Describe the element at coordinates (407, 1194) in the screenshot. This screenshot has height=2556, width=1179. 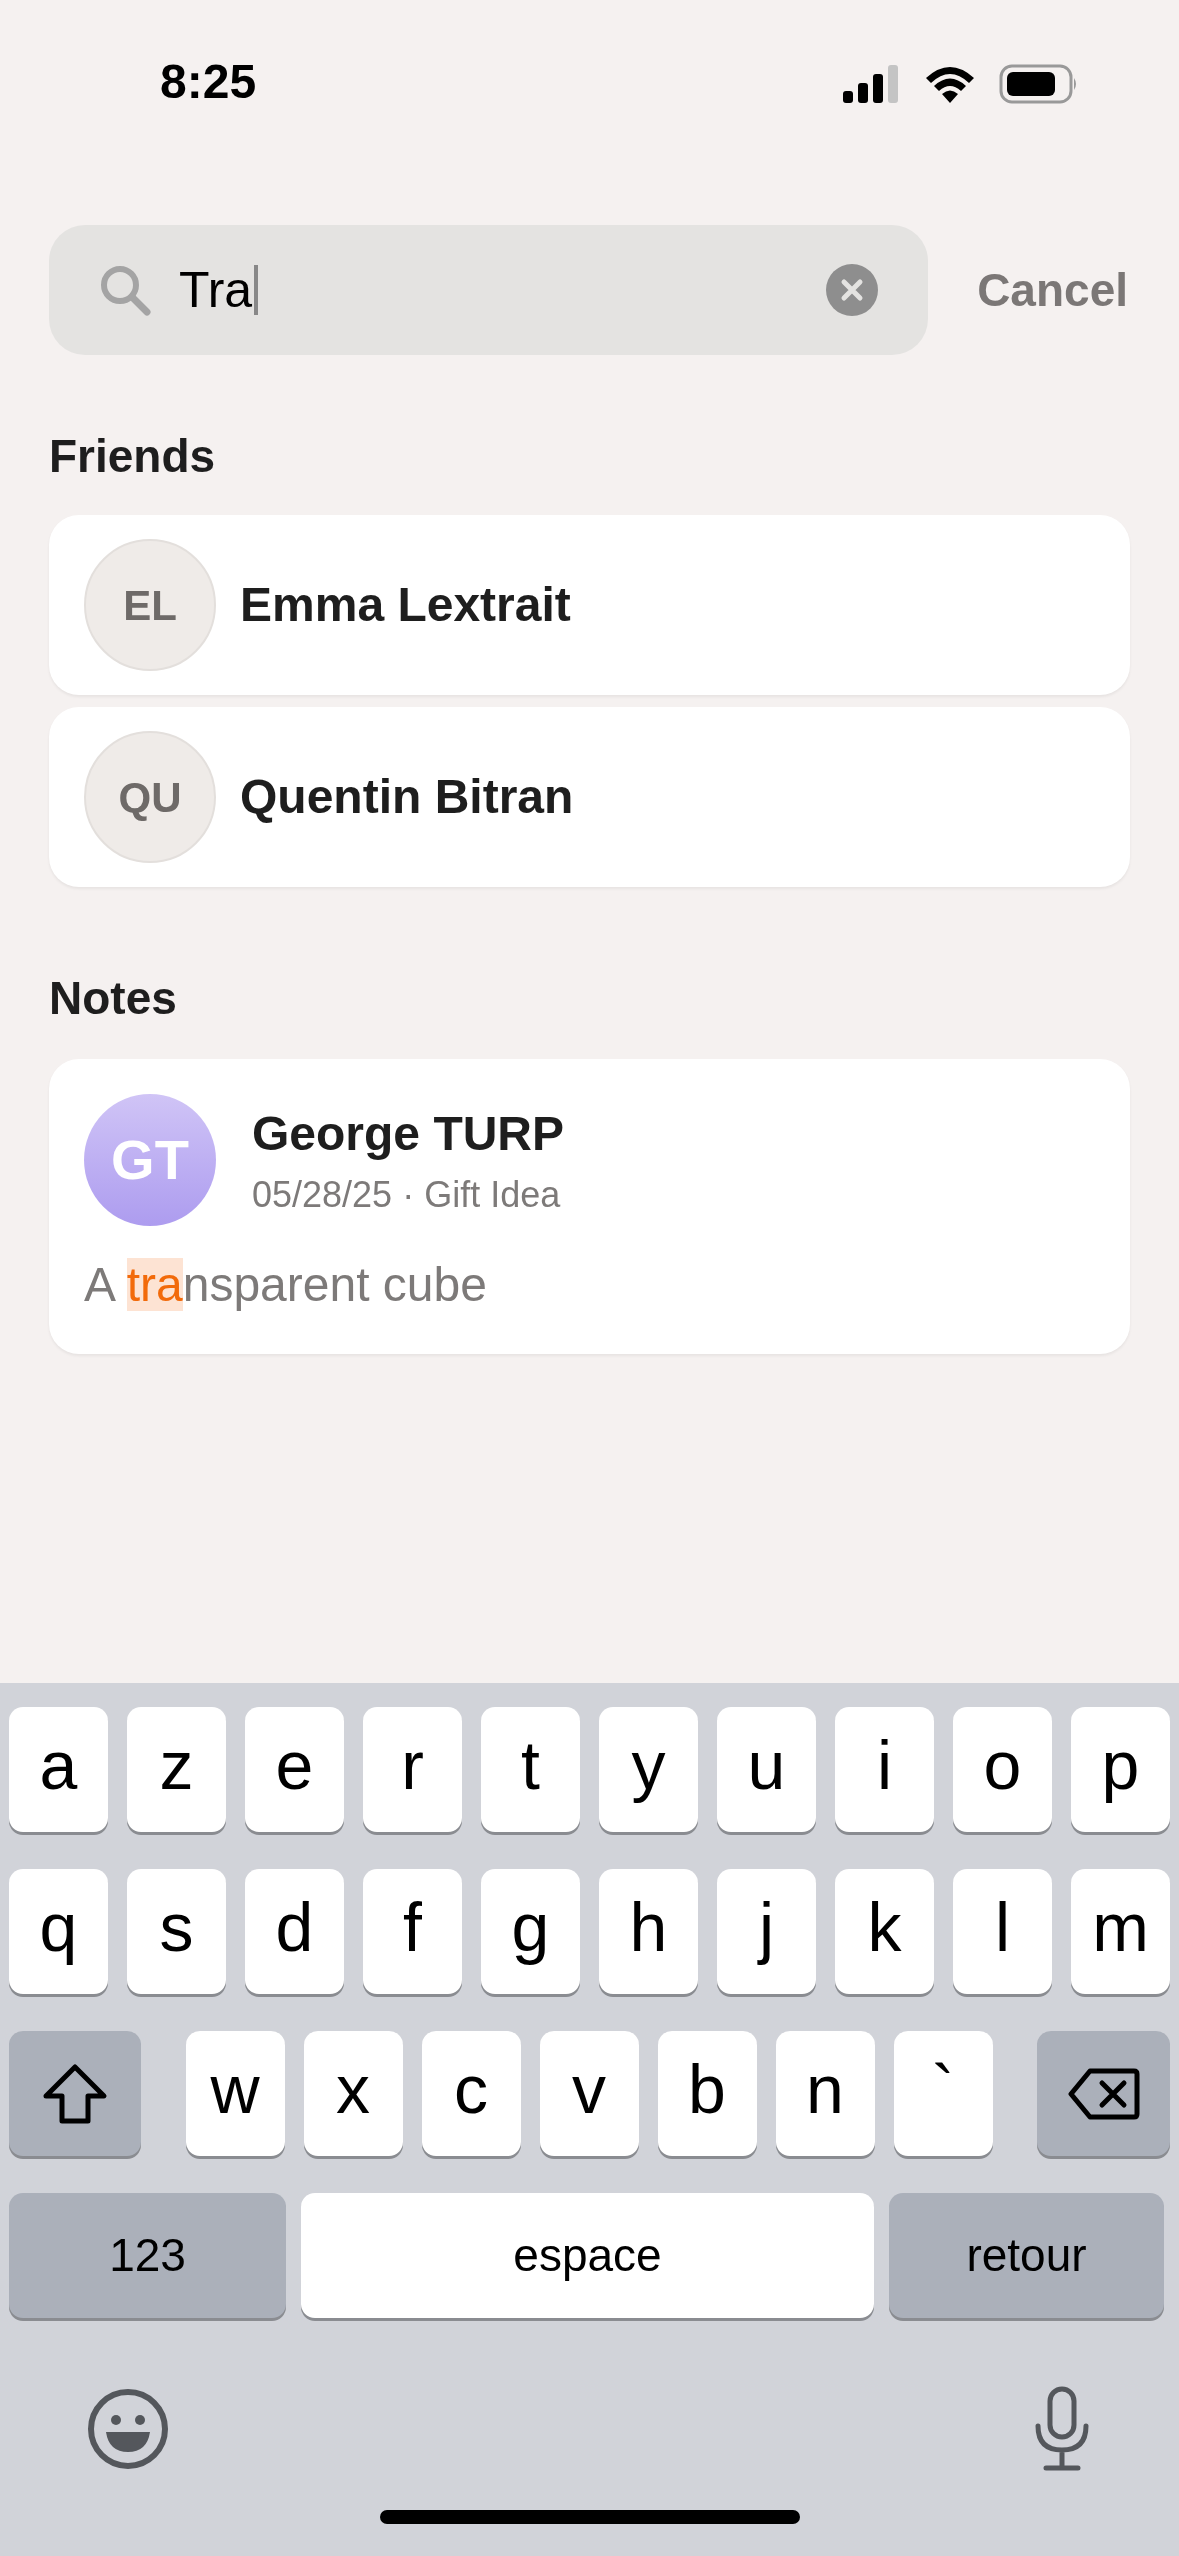
I see `note-meta: 05/28/25 · Gift Idea` at that location.